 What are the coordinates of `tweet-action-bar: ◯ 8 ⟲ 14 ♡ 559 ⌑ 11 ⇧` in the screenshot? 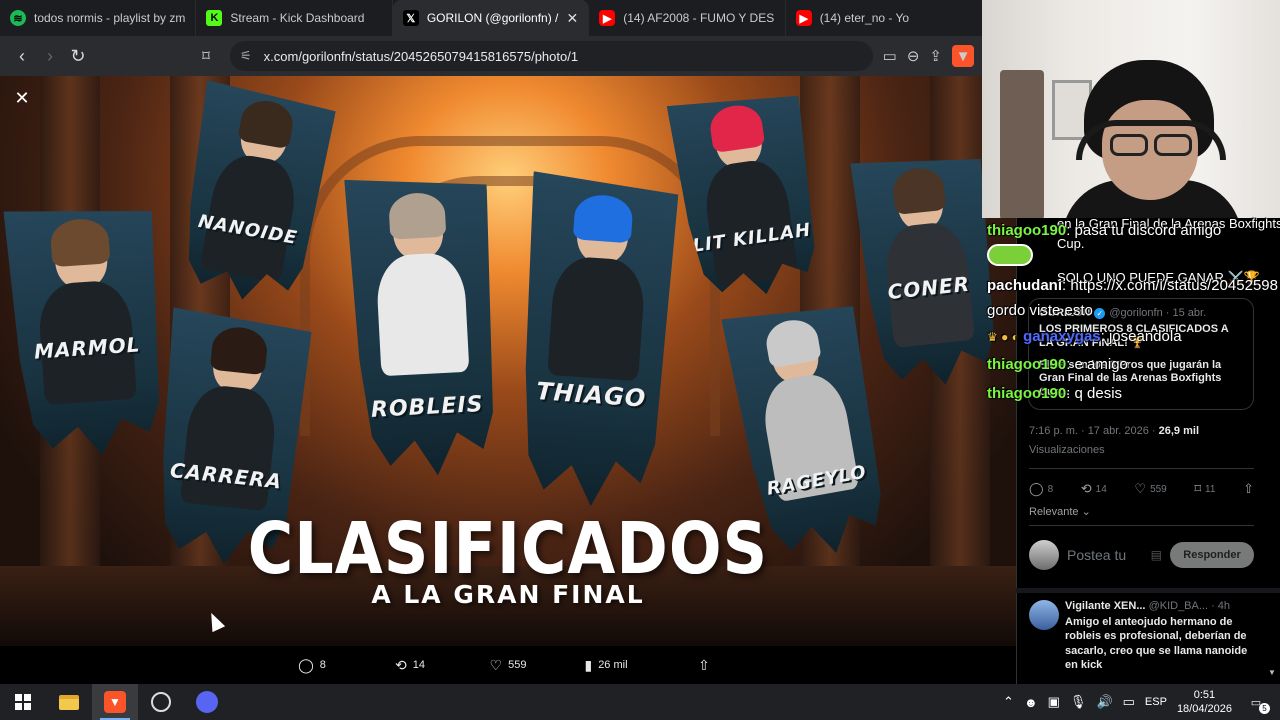 It's located at (1141, 489).